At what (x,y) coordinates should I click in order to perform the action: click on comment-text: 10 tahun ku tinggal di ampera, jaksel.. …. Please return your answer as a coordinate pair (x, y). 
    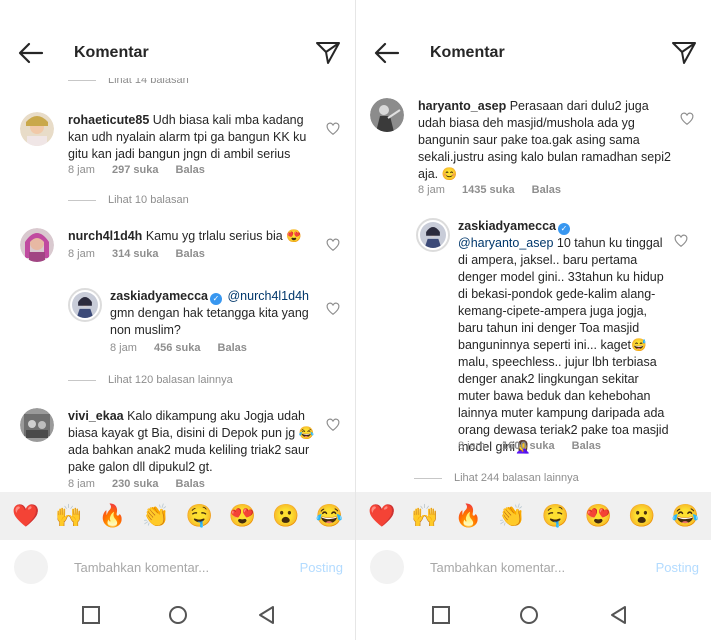
    Looking at the image, I should click on (563, 345).